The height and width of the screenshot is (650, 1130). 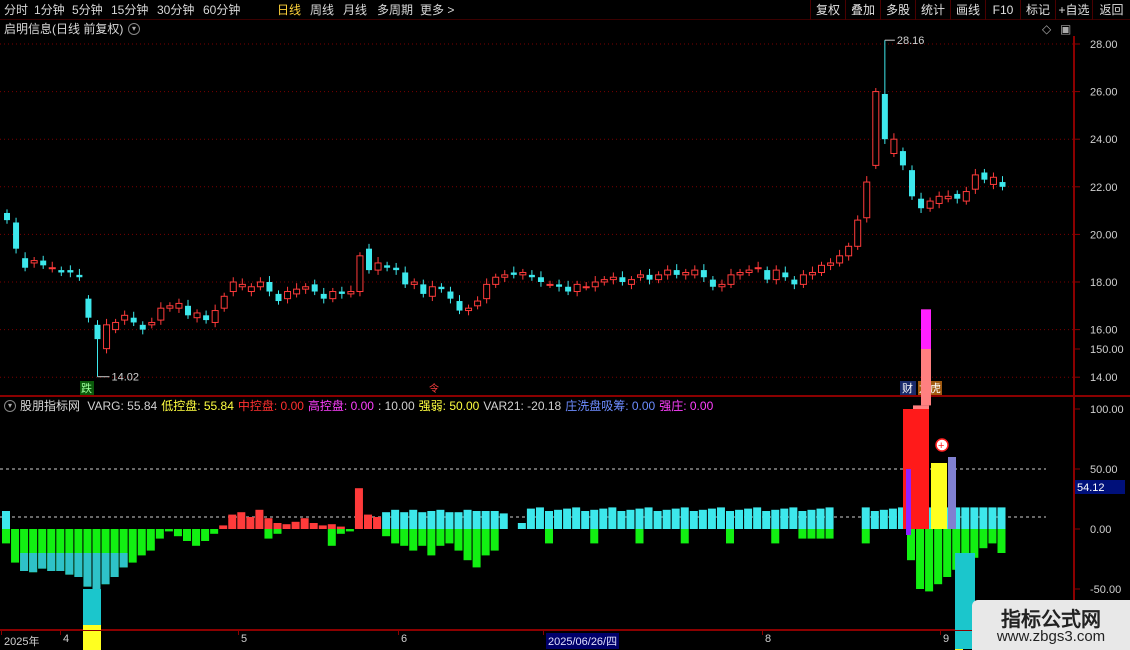 I want to click on date-axis: 2025年 4 5 6 2025/06/26/四 8 9, so click(x=565, y=640).